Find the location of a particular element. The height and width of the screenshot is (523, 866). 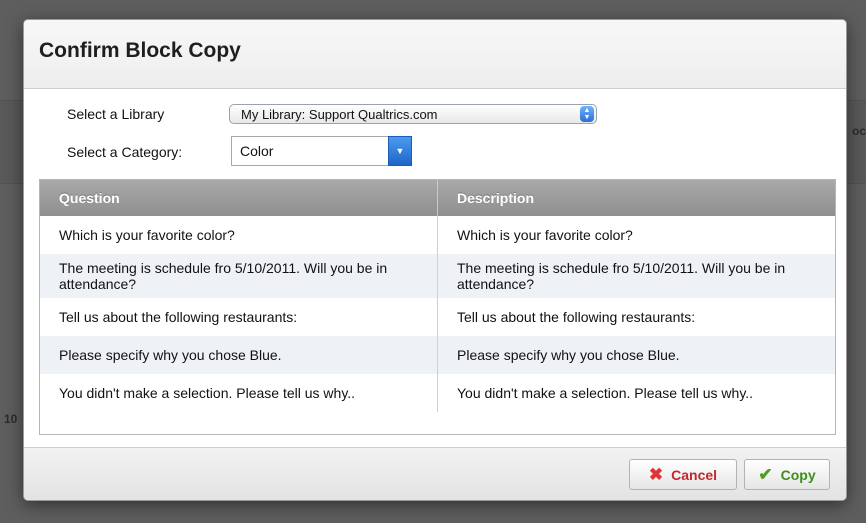

question-cell: Tell us about the following restaurants: is located at coordinates (239, 317).